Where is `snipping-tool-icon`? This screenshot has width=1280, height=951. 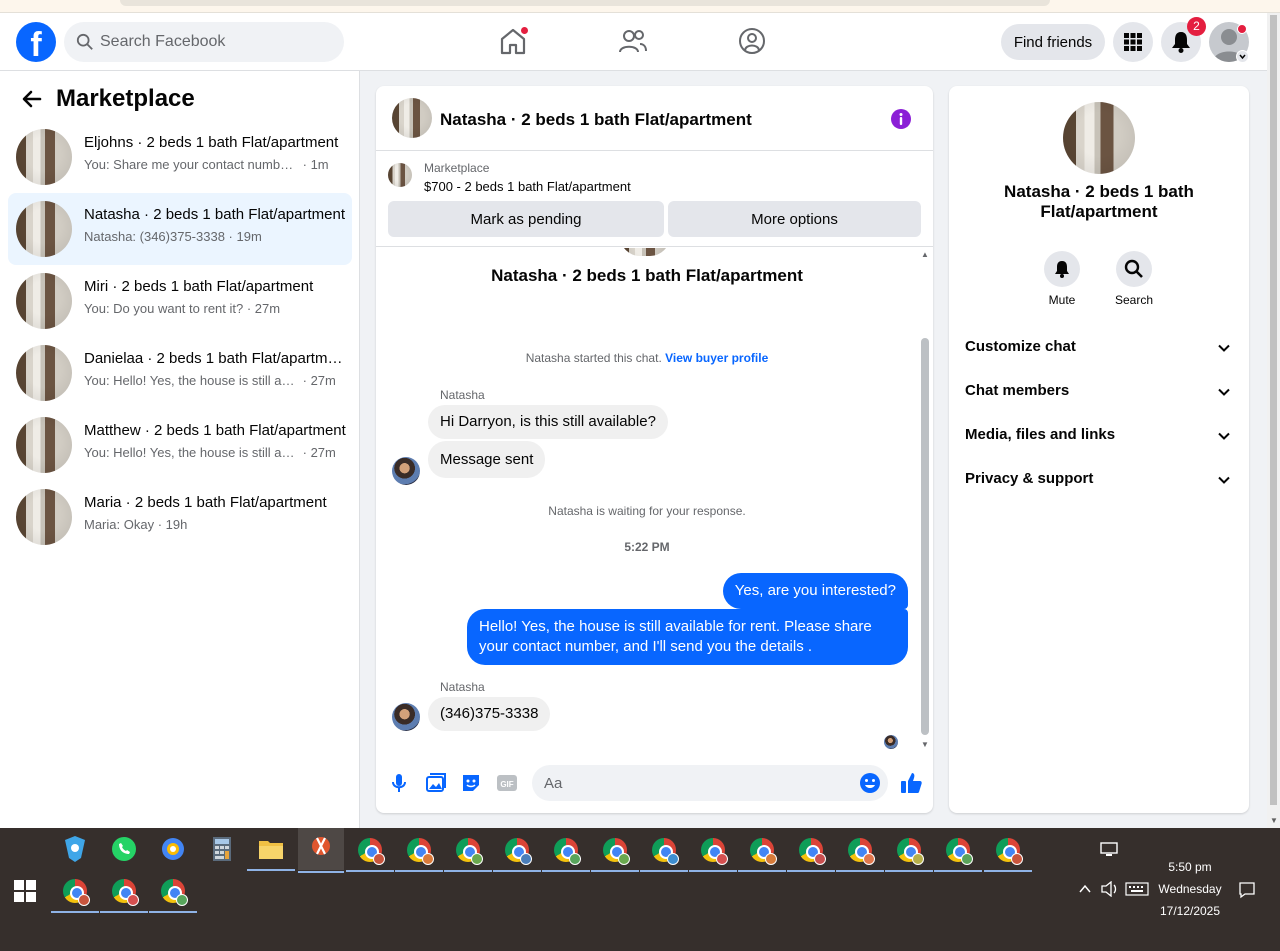 snipping-tool-icon is located at coordinates (321, 850).